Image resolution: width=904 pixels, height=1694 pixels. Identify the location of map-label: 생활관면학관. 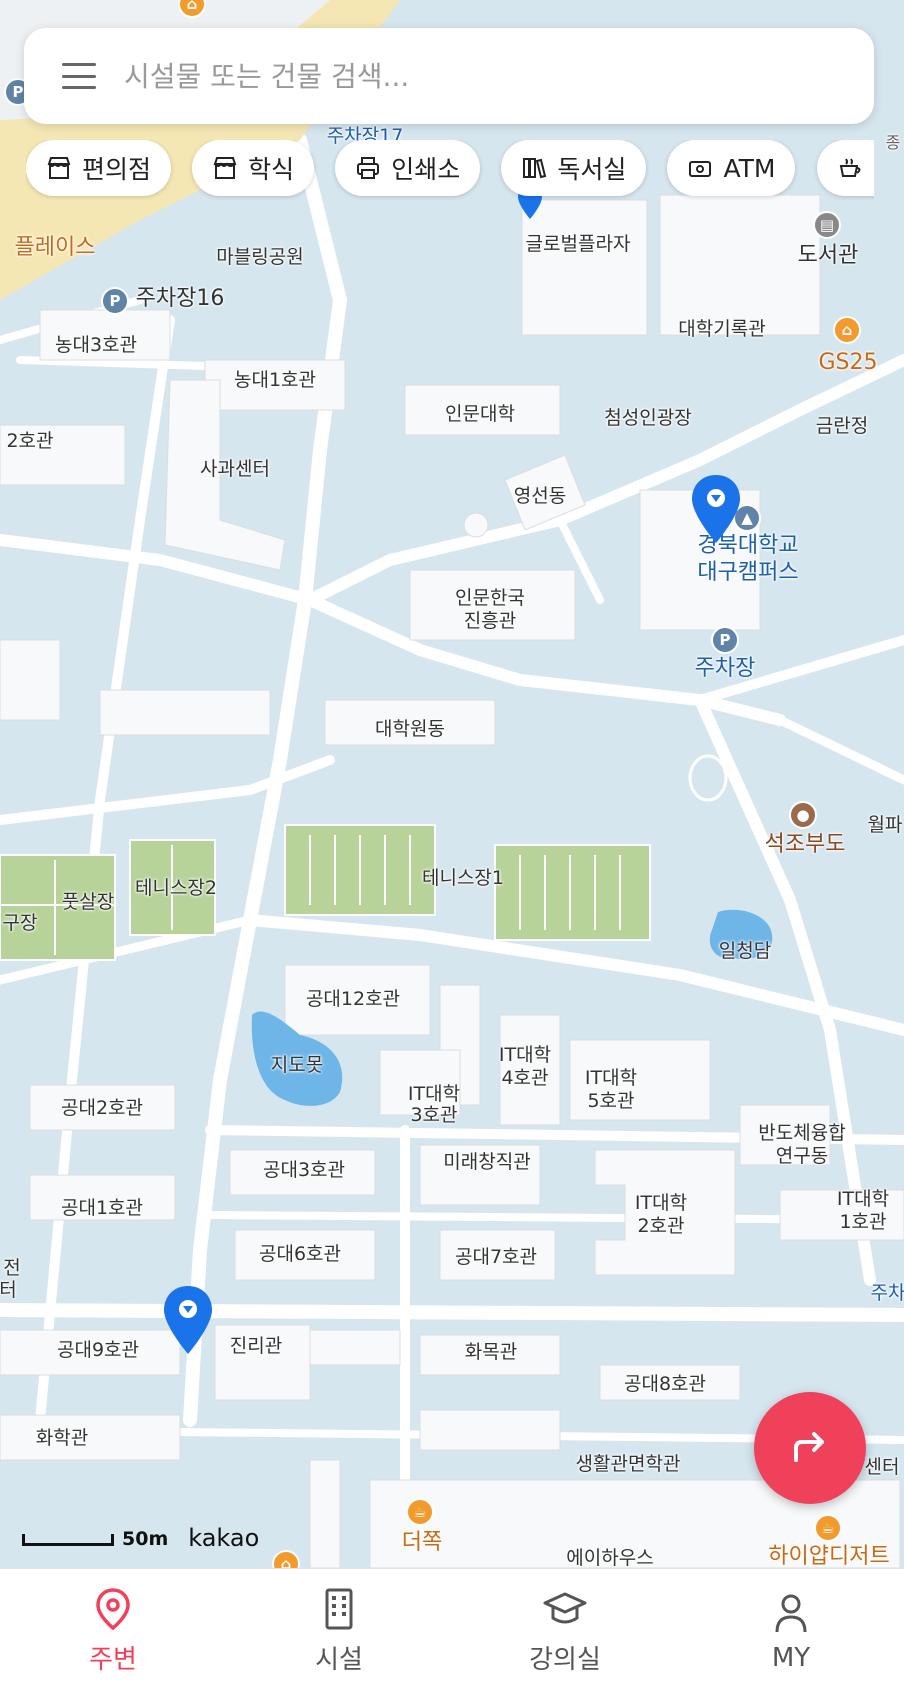
(628, 1464).